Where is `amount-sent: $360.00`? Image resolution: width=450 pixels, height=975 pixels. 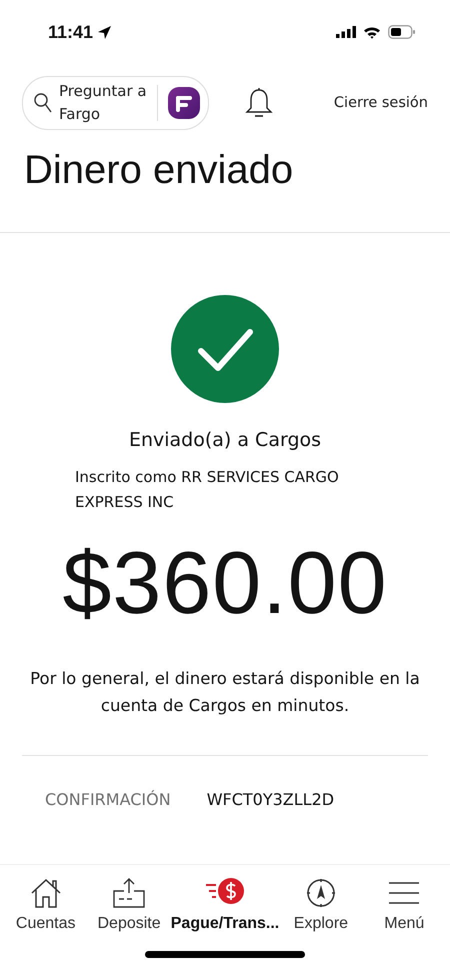
amount-sent: $360.00 is located at coordinates (225, 583).